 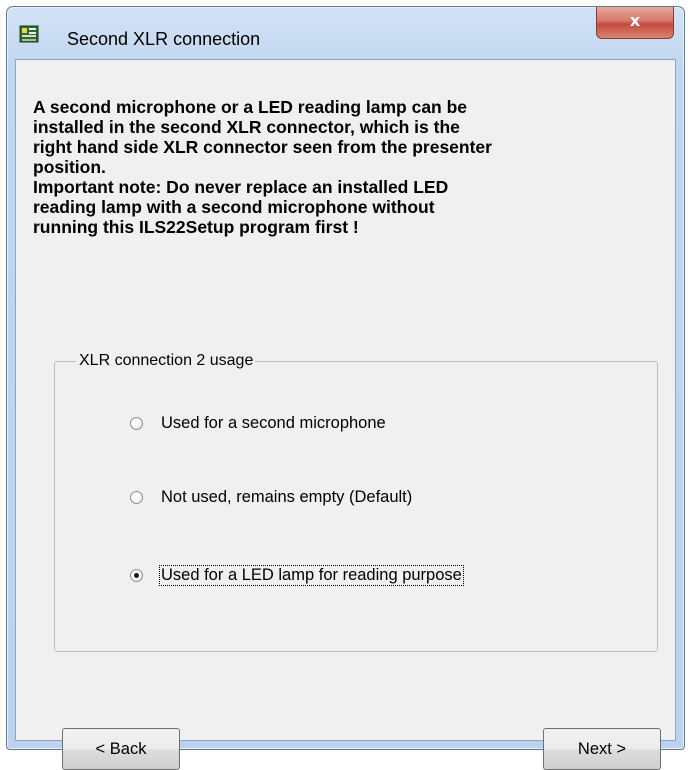 I want to click on option-label: Used for a LED lamp for reading purpose, so click(x=311, y=575).